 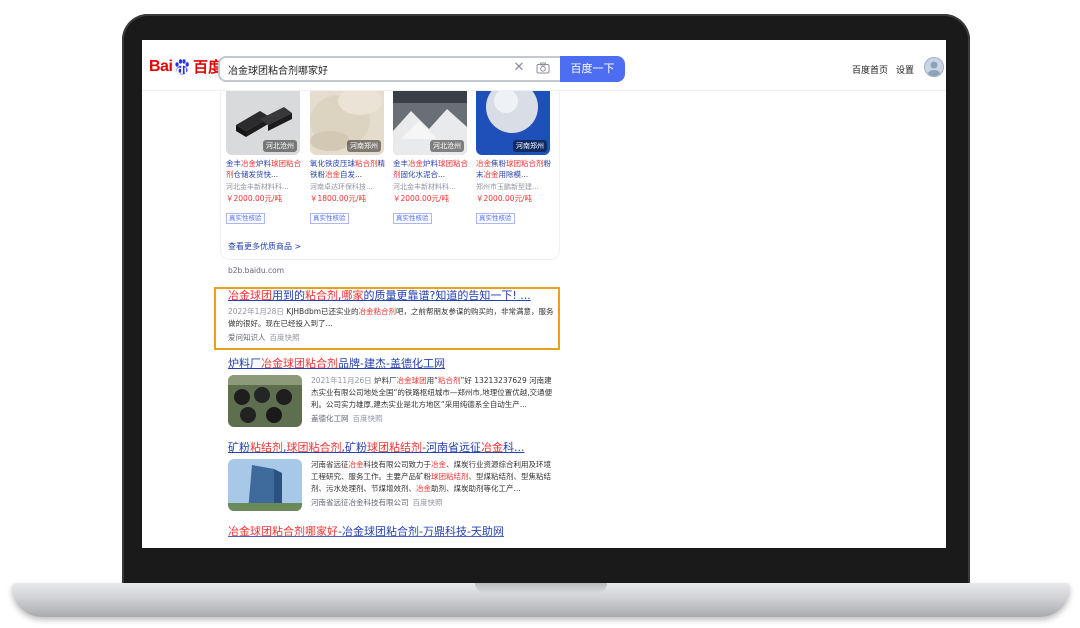 What do you see at coordinates (338, 198) in the screenshot?
I see `product-price: ￥1800.00元/吨` at bounding box center [338, 198].